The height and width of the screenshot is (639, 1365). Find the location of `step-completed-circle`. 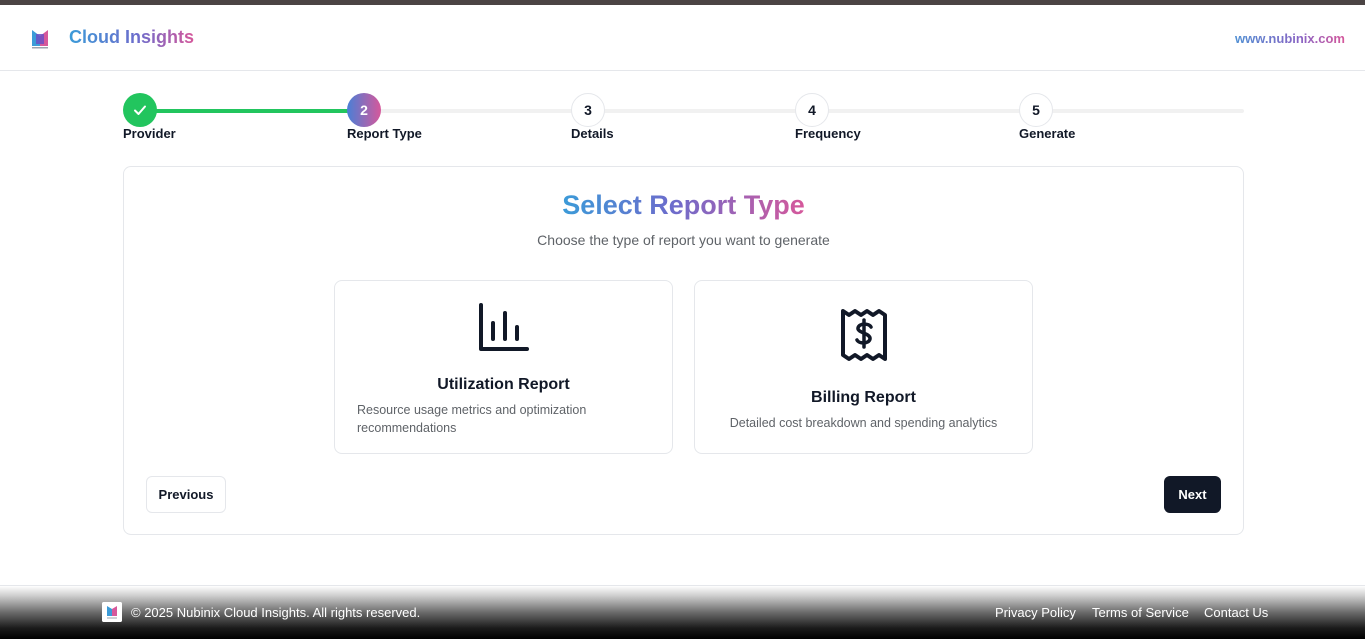

step-completed-circle is located at coordinates (140, 110).